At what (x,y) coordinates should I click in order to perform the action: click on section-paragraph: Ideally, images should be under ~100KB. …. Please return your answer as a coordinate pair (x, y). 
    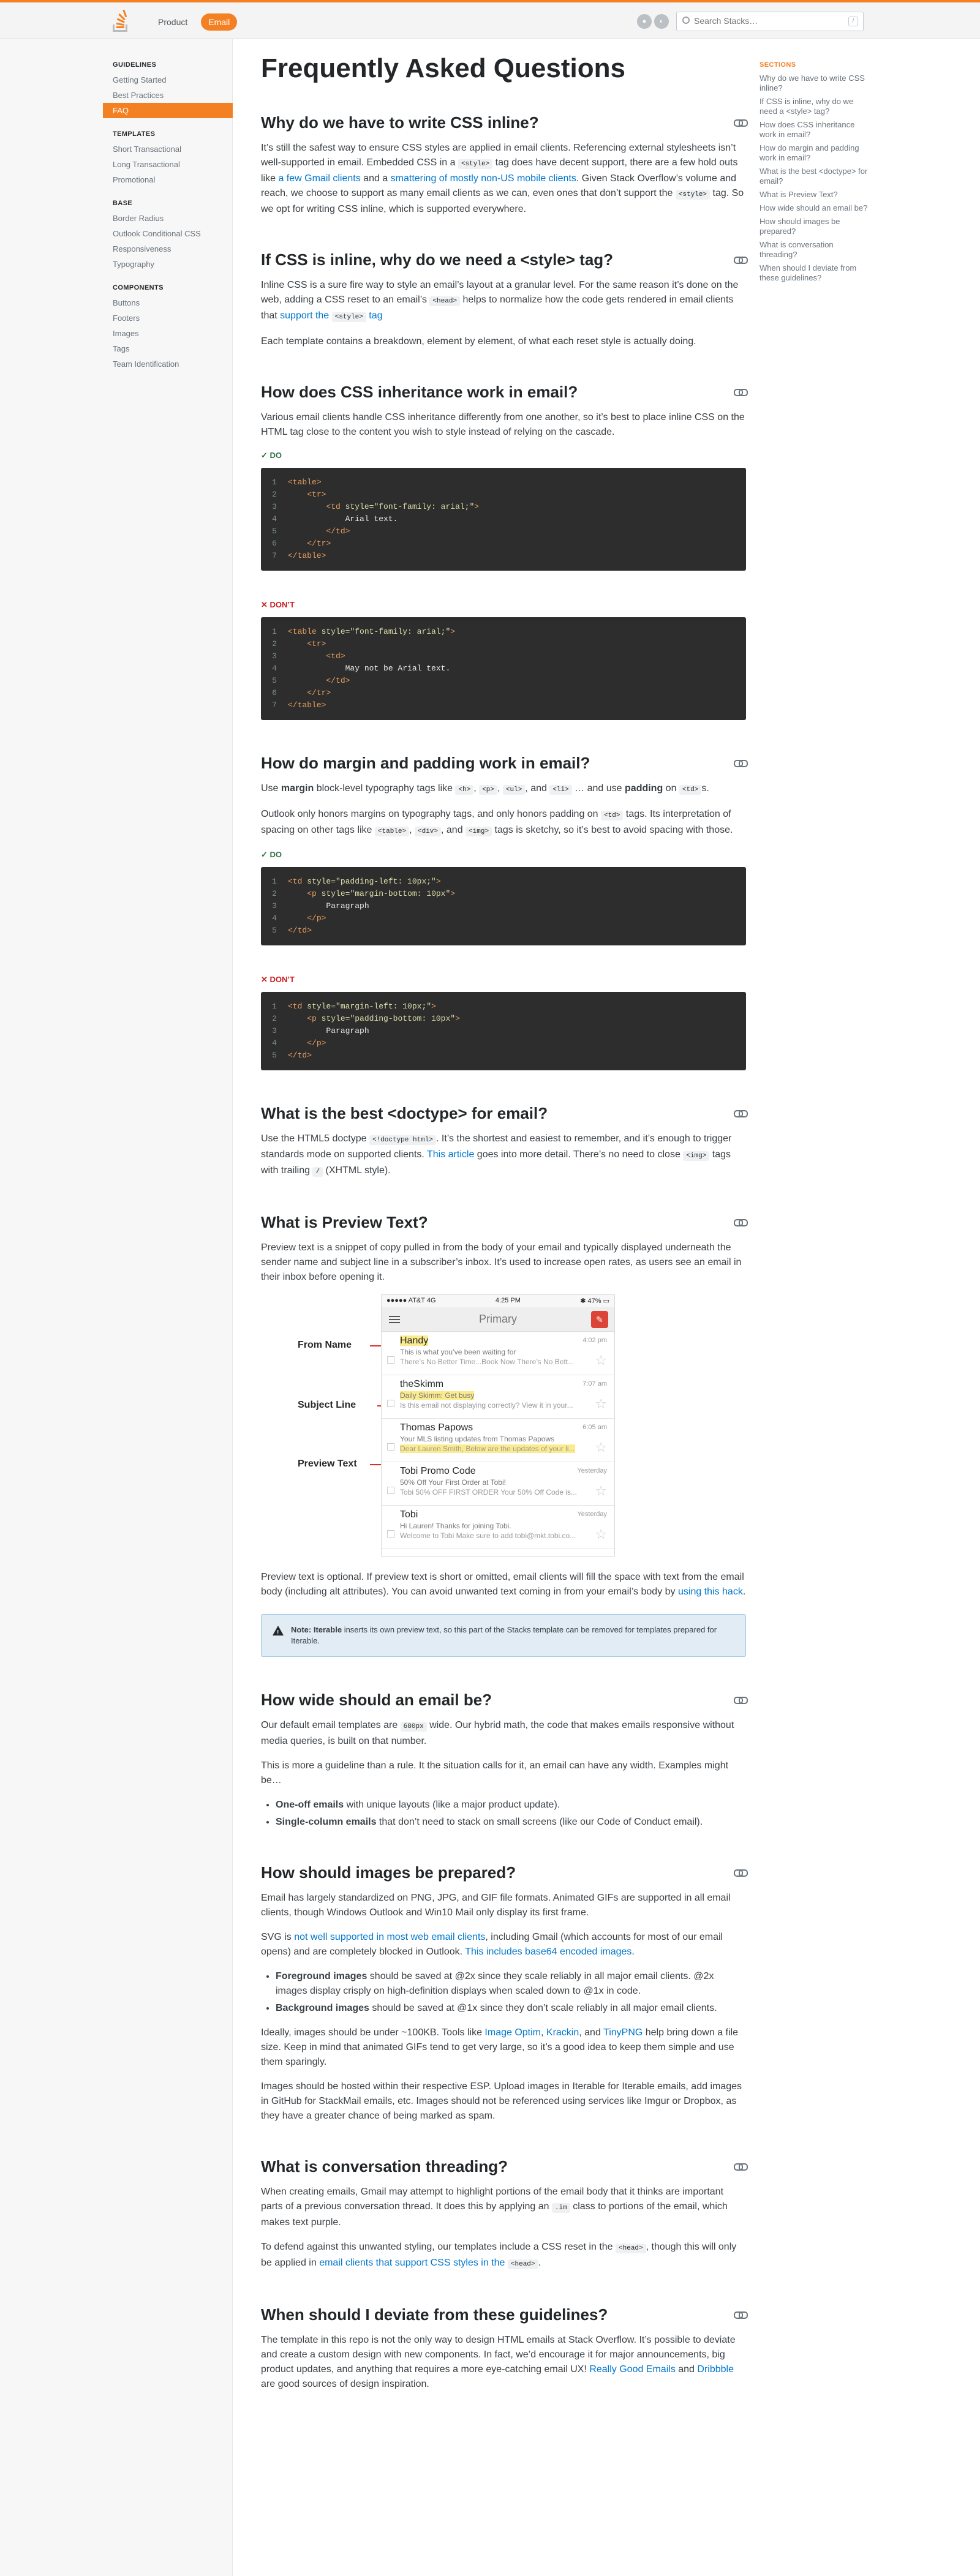
    Looking at the image, I should click on (500, 2047).